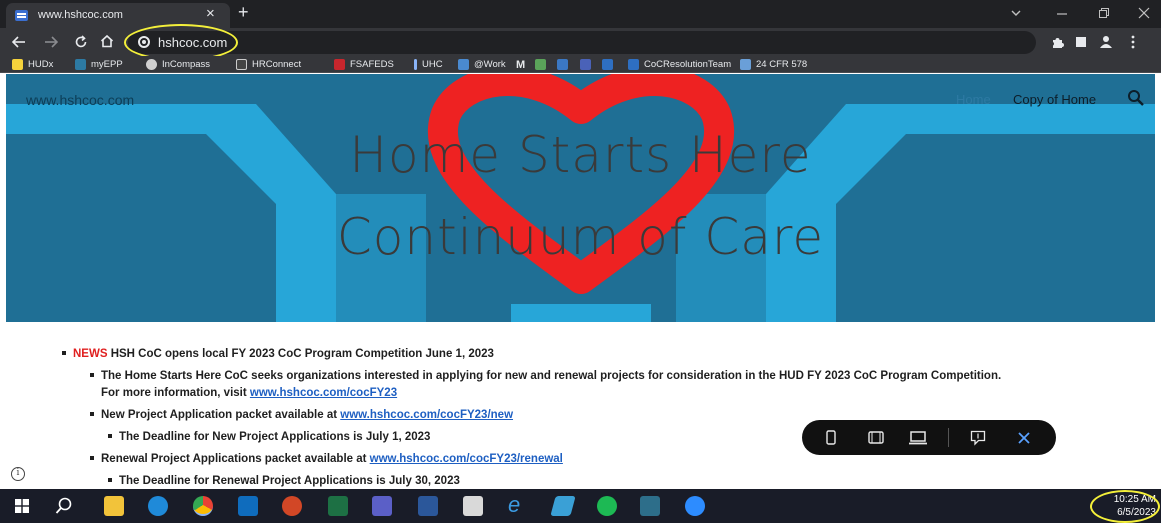  What do you see at coordinates (582, 42) in the screenshot?
I see `address-bar: hshcoc.com` at bounding box center [582, 42].